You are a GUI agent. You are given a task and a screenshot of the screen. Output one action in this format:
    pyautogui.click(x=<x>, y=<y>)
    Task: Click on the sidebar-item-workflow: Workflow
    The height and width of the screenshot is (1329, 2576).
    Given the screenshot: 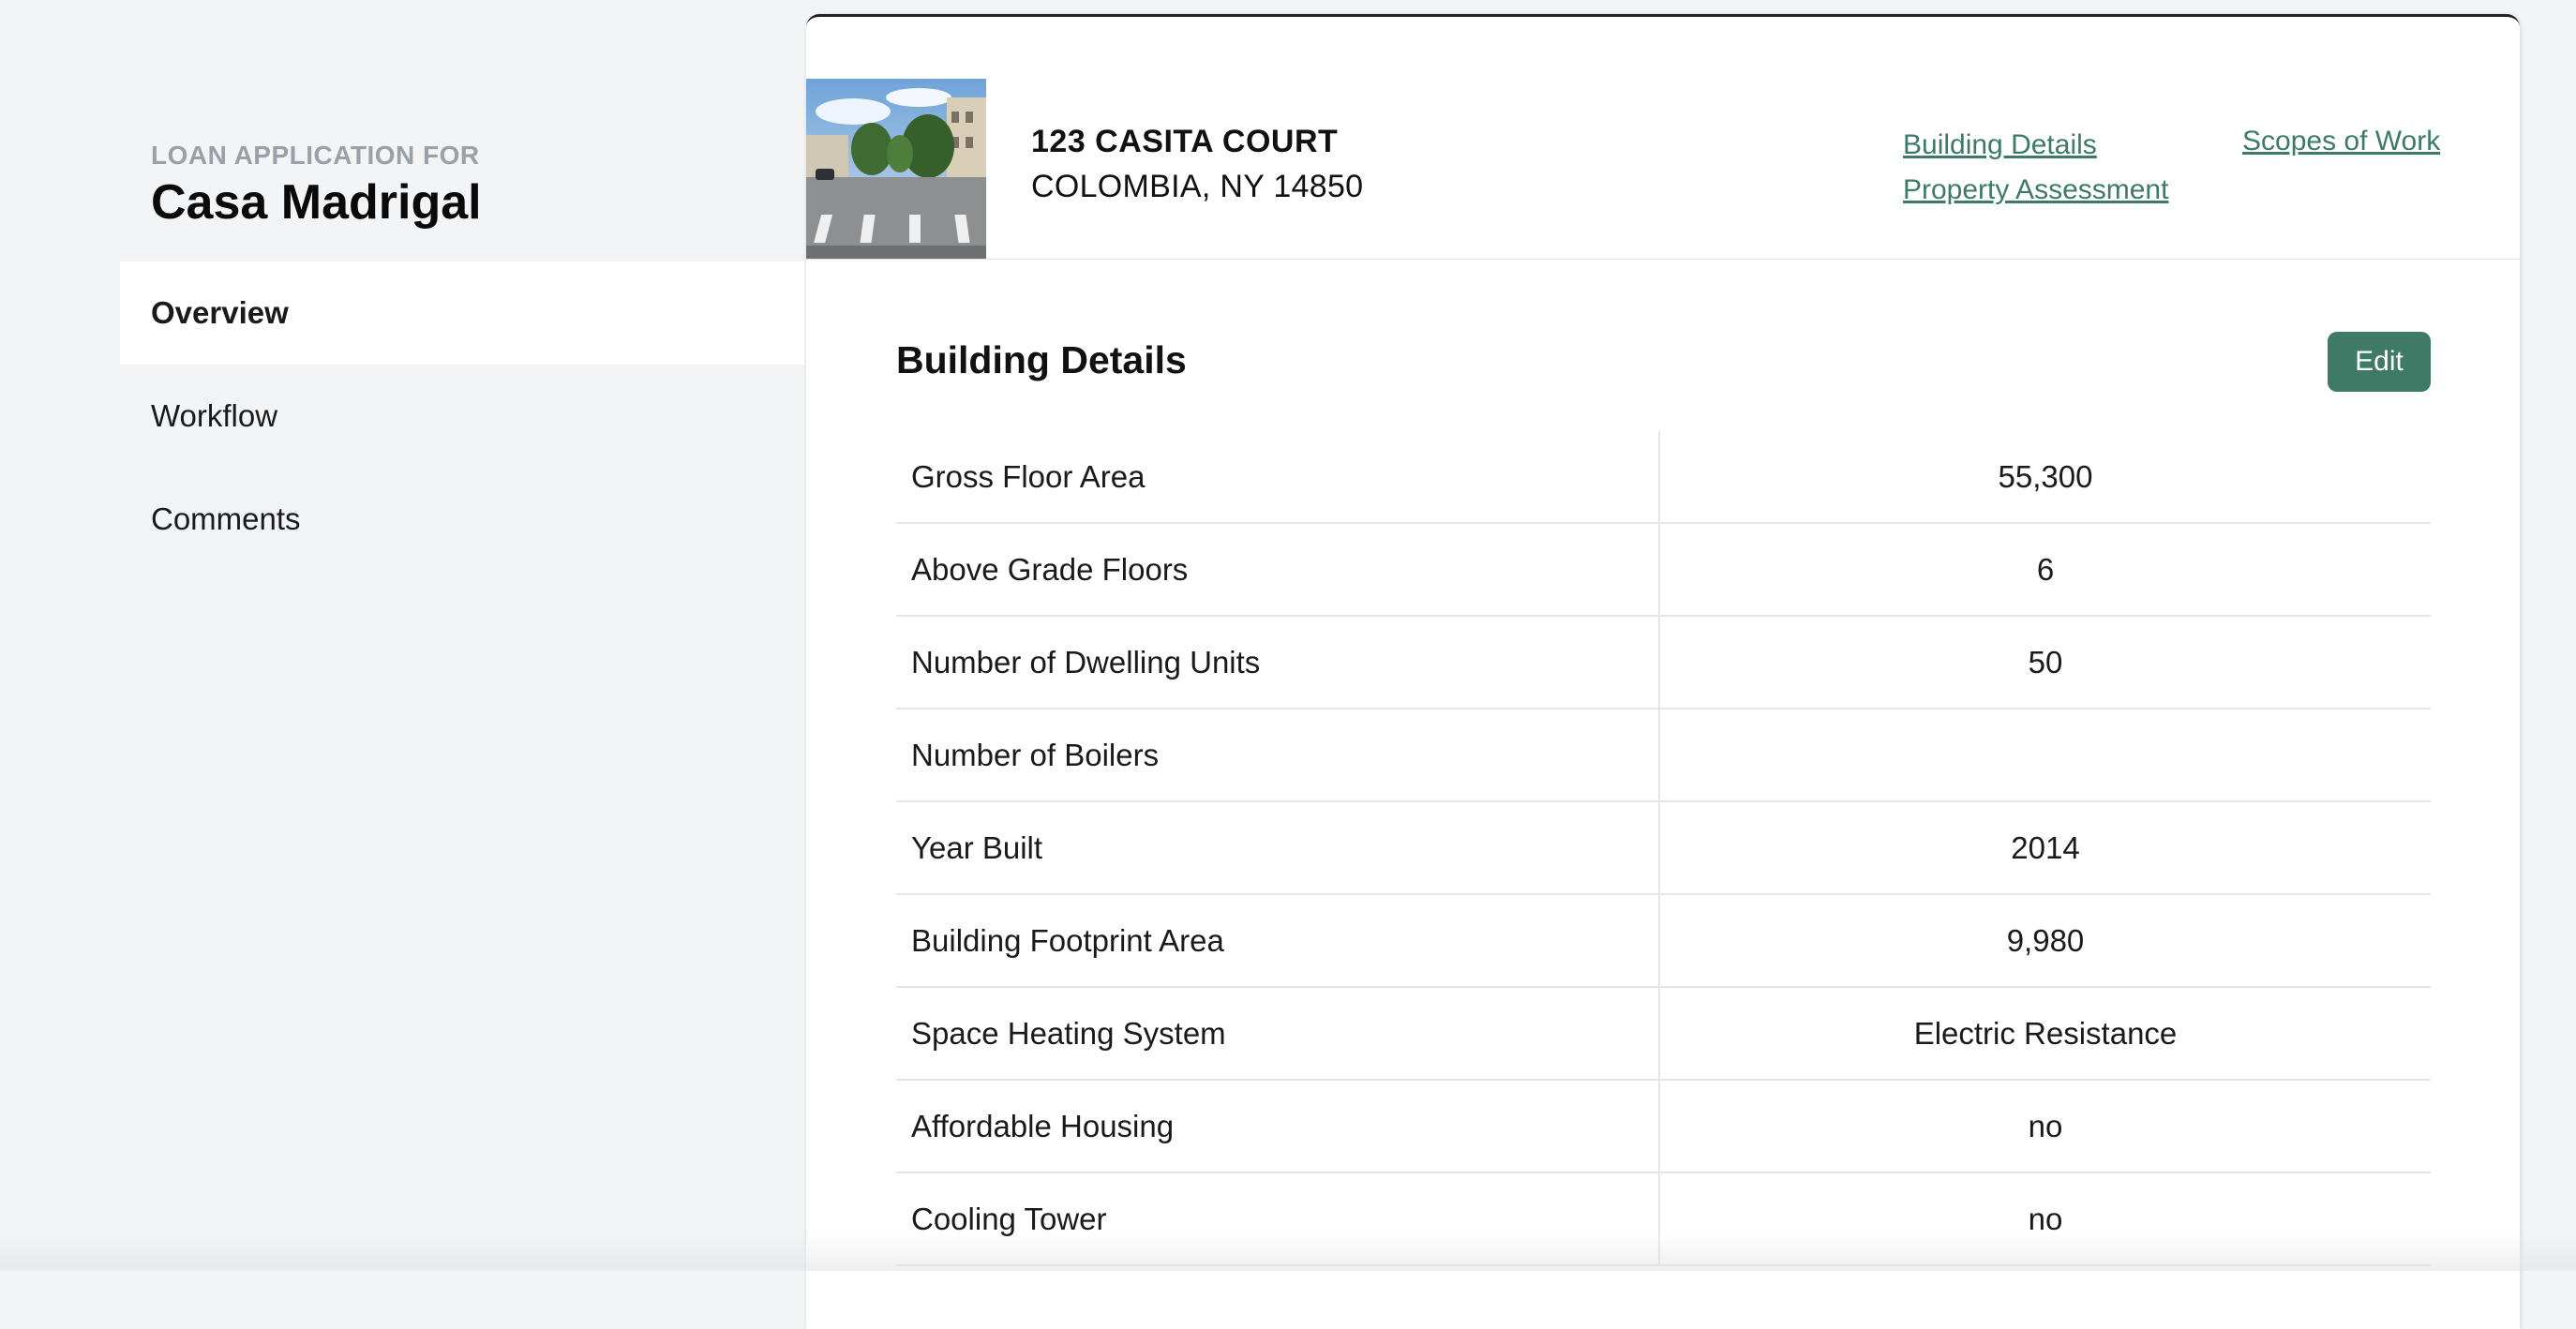 What is the action you would take?
    pyautogui.click(x=462, y=416)
    